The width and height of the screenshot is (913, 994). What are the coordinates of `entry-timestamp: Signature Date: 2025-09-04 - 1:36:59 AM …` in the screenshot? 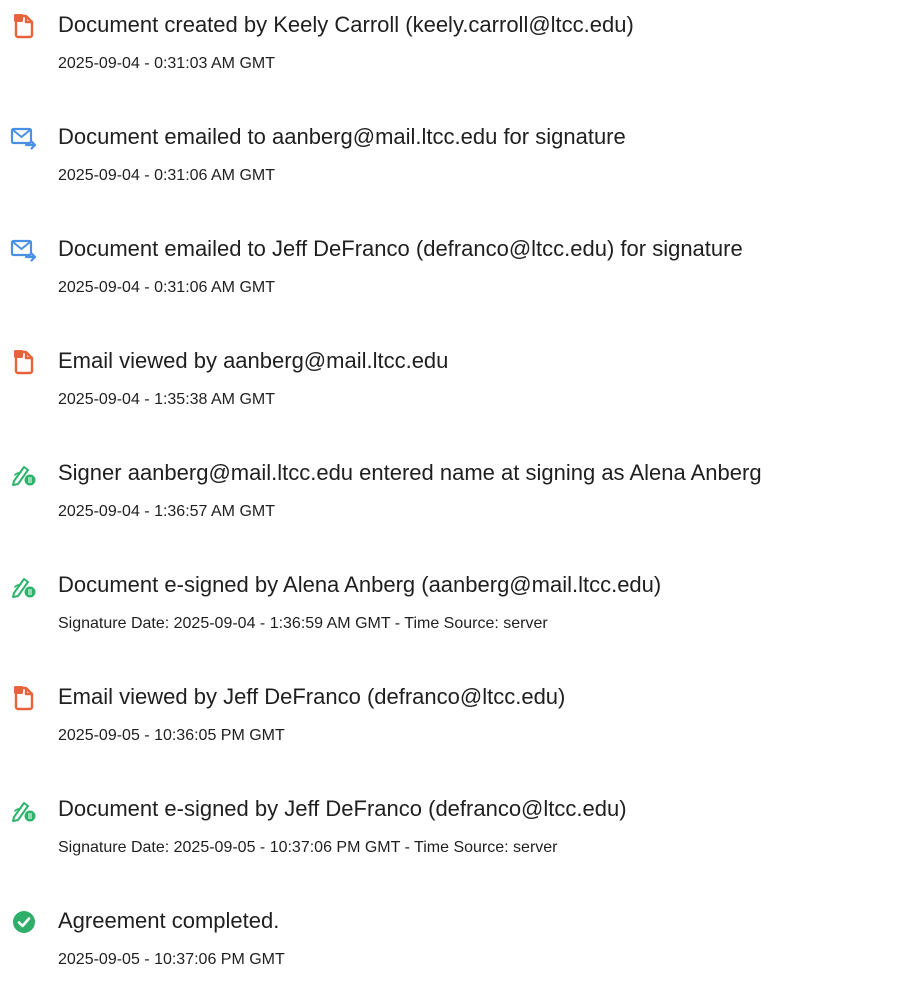 It's located at (303, 623).